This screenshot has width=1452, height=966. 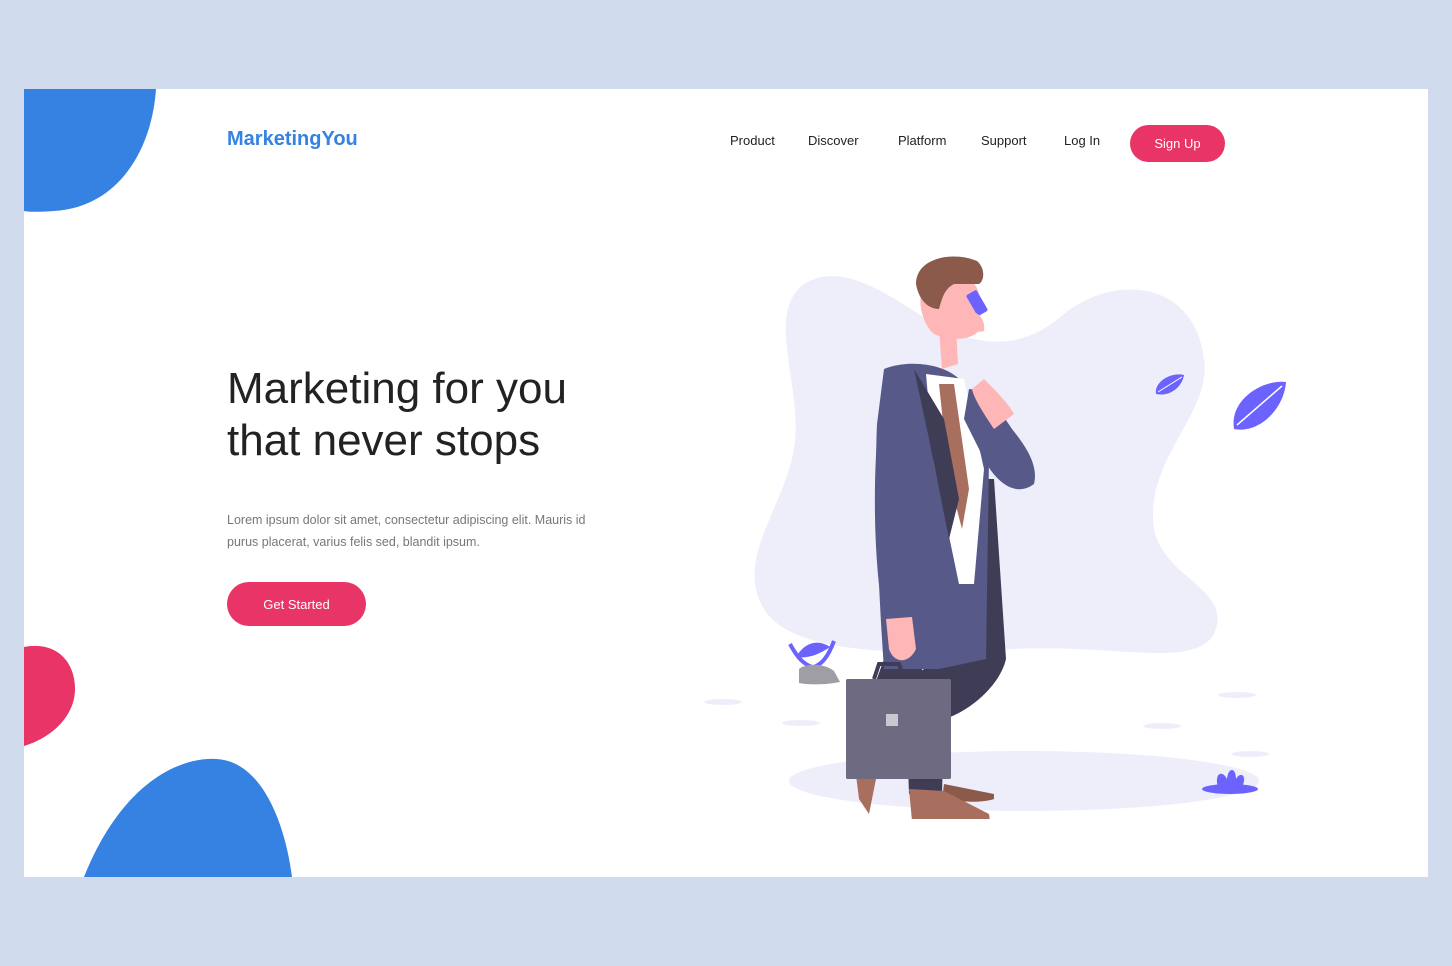 I want to click on brand-logo: MarketingYou, so click(x=292, y=139).